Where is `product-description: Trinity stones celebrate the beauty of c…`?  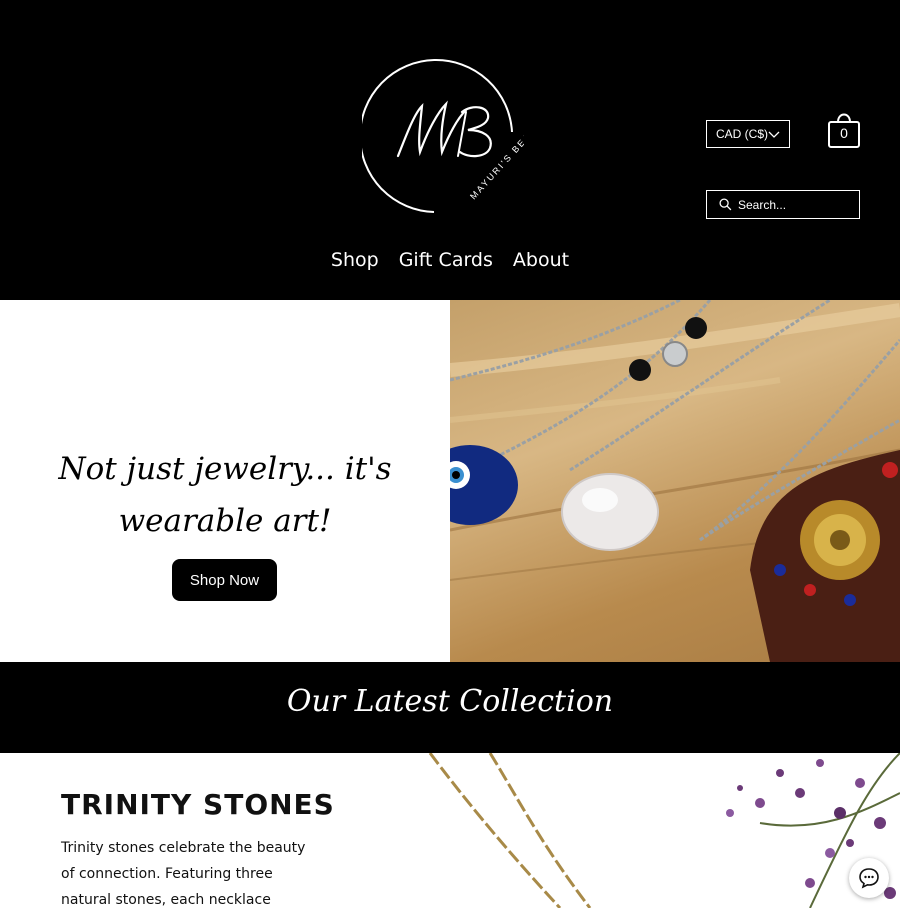 product-description: Trinity stones celebrate the beauty of c… is located at coordinates (183, 874).